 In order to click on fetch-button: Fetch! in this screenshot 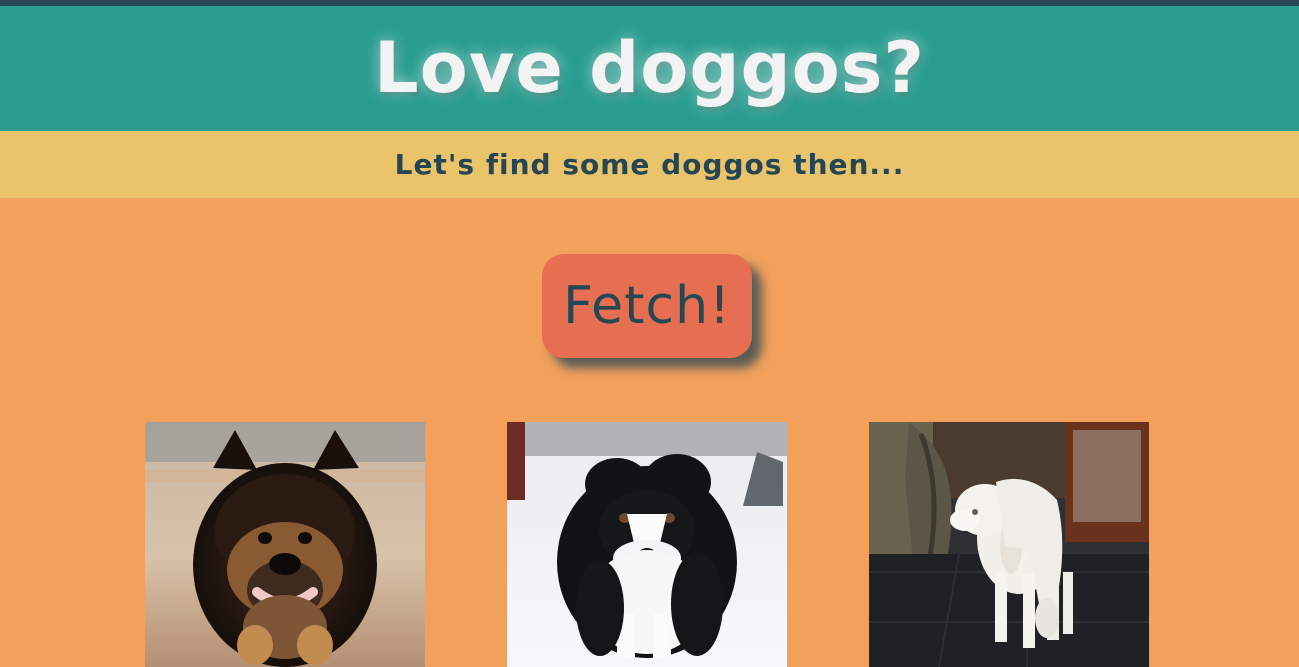, I will do `click(647, 306)`.